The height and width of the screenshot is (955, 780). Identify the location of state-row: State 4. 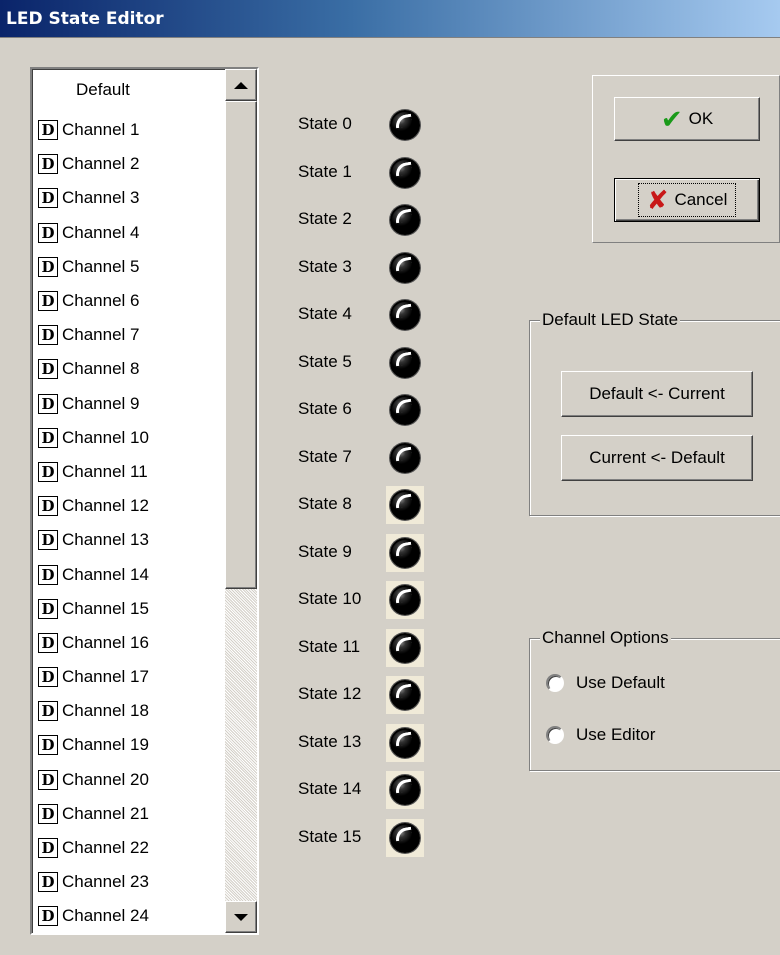
(368, 315).